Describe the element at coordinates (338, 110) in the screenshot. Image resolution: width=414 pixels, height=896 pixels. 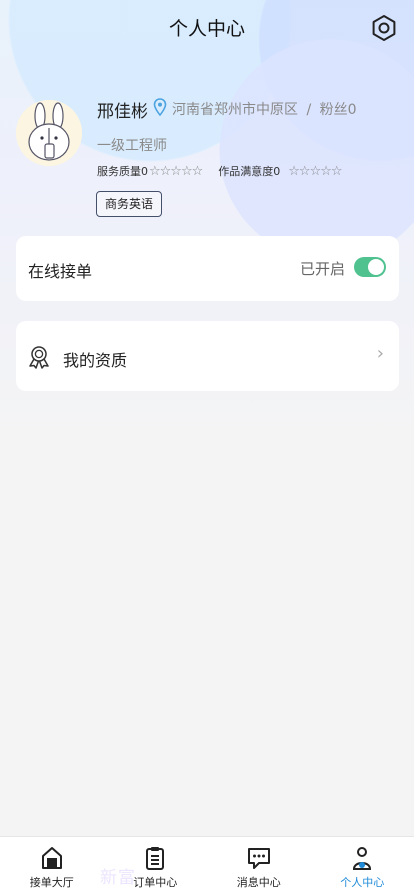
I see `fans-count: 粉丝0` at that location.